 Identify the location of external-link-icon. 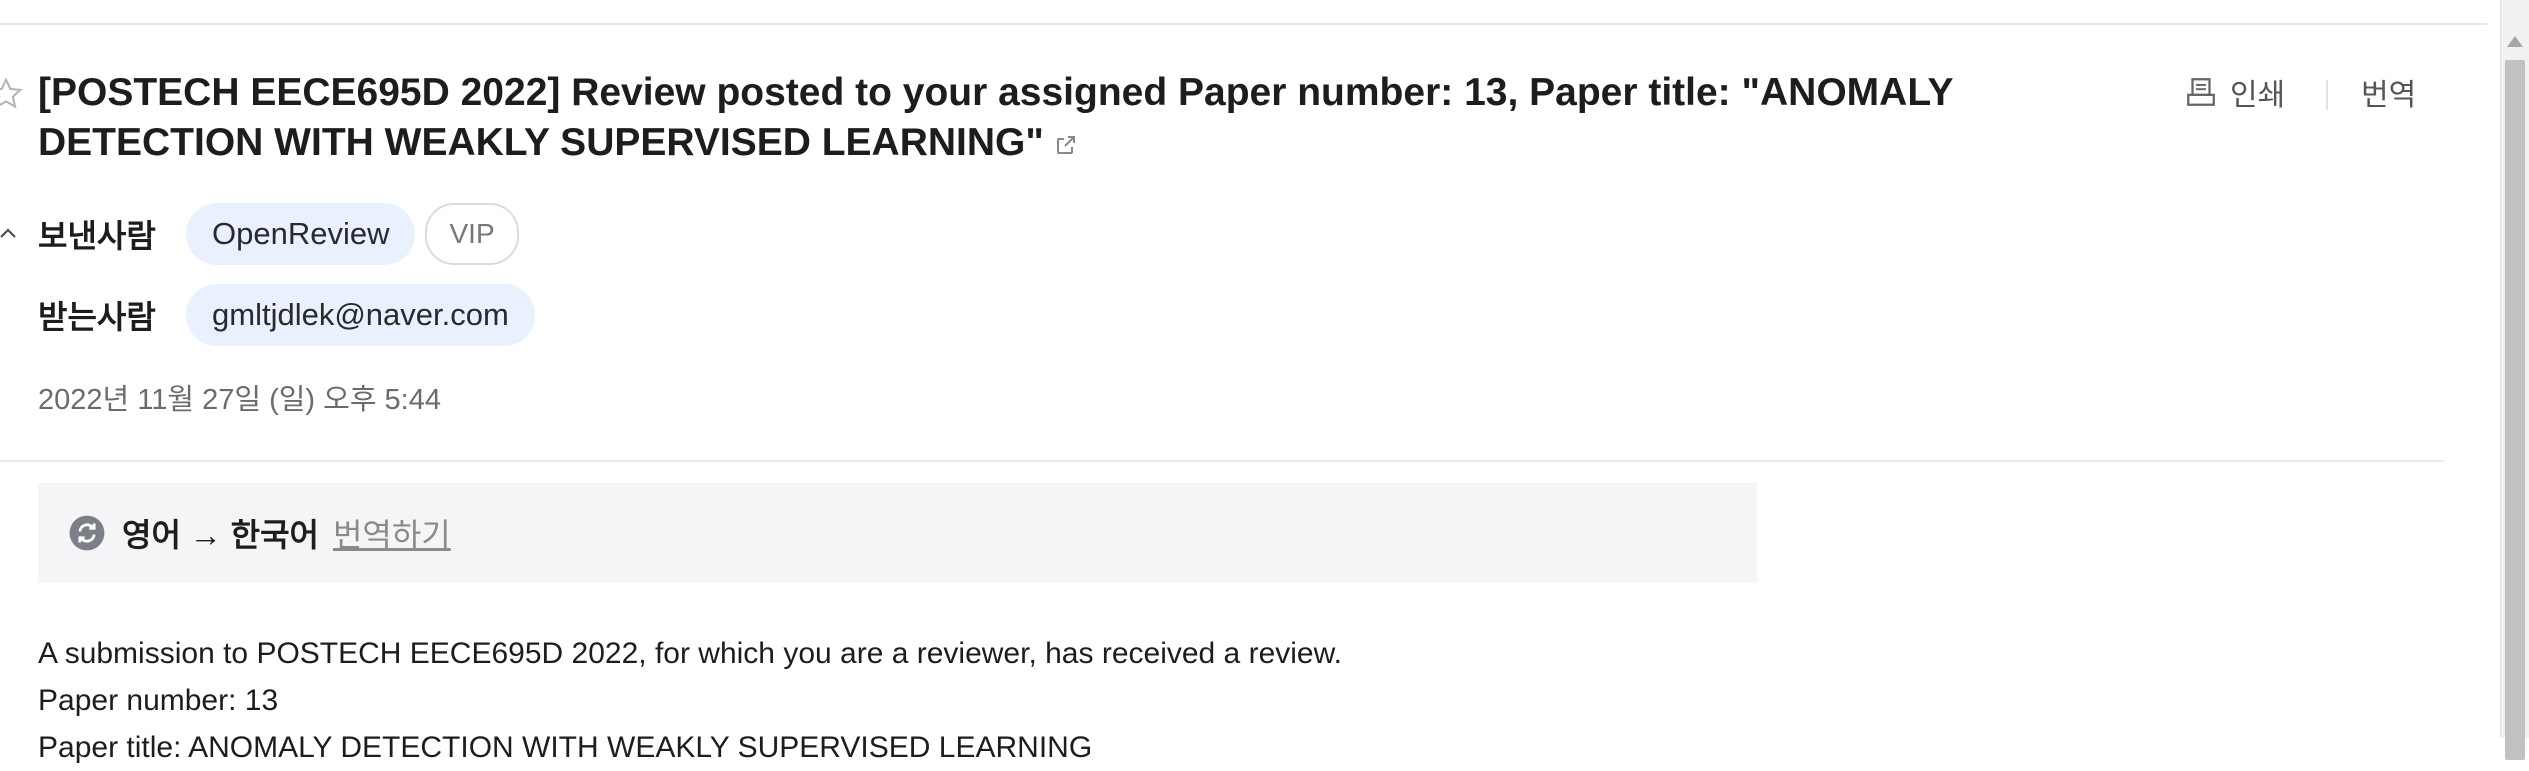
(1066, 145).